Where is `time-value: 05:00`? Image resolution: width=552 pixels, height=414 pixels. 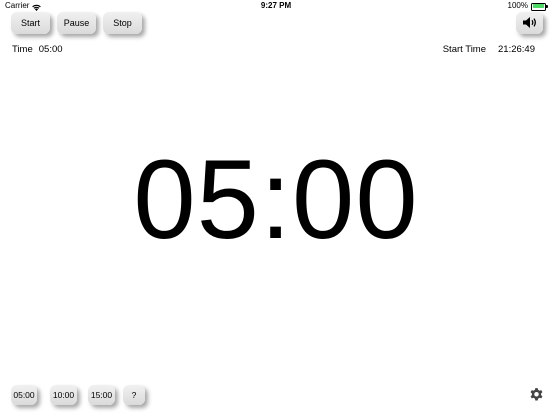
time-value: 05:00 is located at coordinates (50, 49).